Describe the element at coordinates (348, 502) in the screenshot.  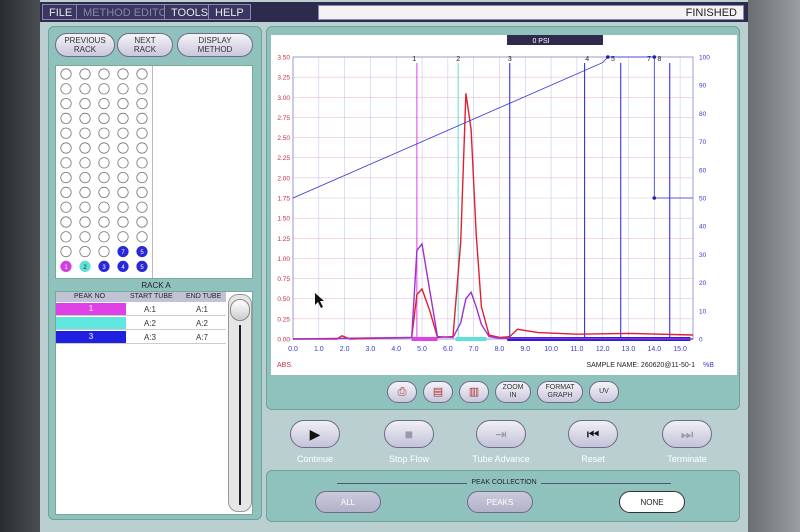
I see `all-button: ALL` at that location.